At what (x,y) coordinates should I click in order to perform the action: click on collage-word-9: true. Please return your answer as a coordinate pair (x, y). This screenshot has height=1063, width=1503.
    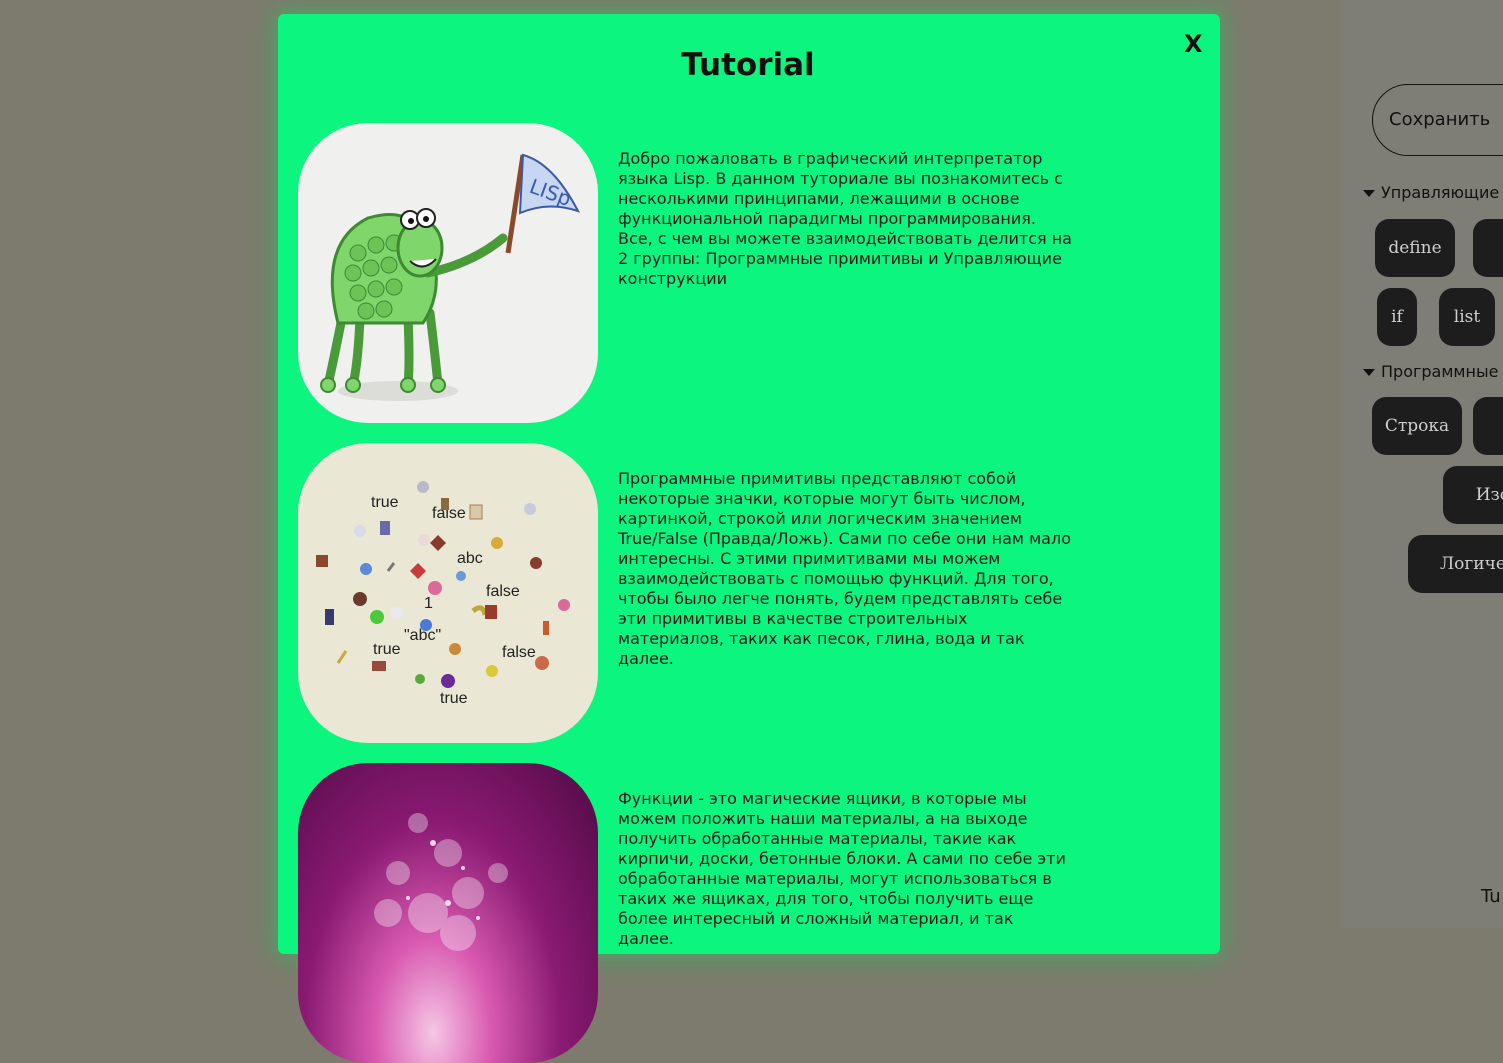
    Looking at the image, I should click on (454, 698).